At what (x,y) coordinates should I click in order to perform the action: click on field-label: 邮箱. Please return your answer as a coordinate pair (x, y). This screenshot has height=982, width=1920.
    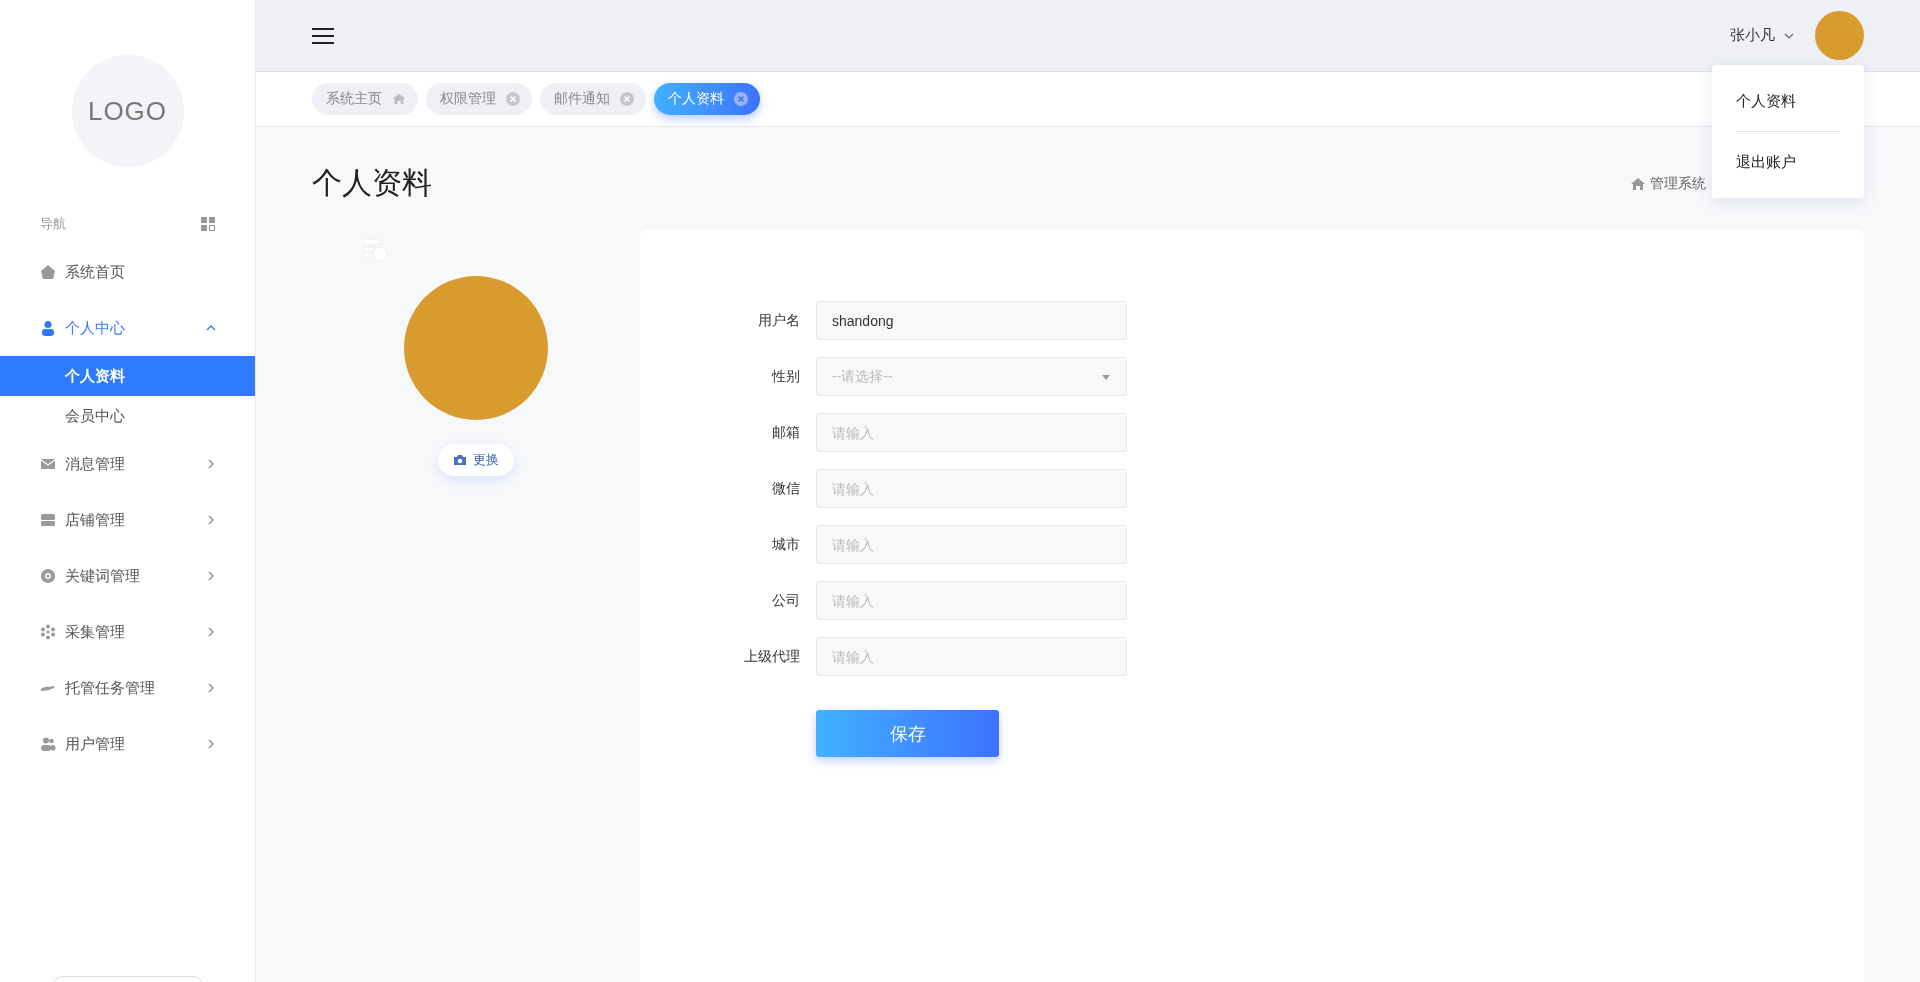
    Looking at the image, I should click on (785, 432).